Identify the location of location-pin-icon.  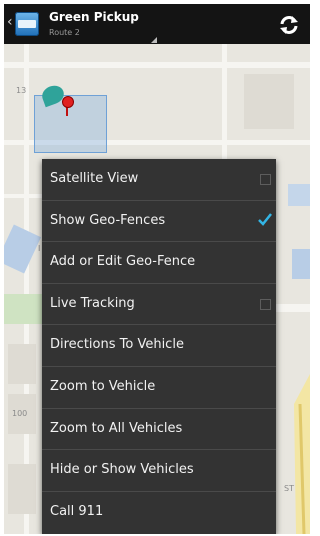
(68, 102).